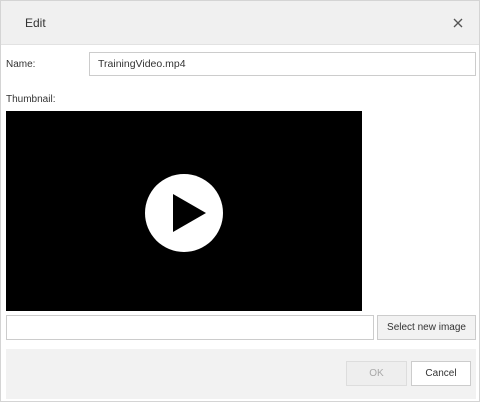  What do you see at coordinates (441, 373) in the screenshot?
I see `cancel-button: Cancel` at bounding box center [441, 373].